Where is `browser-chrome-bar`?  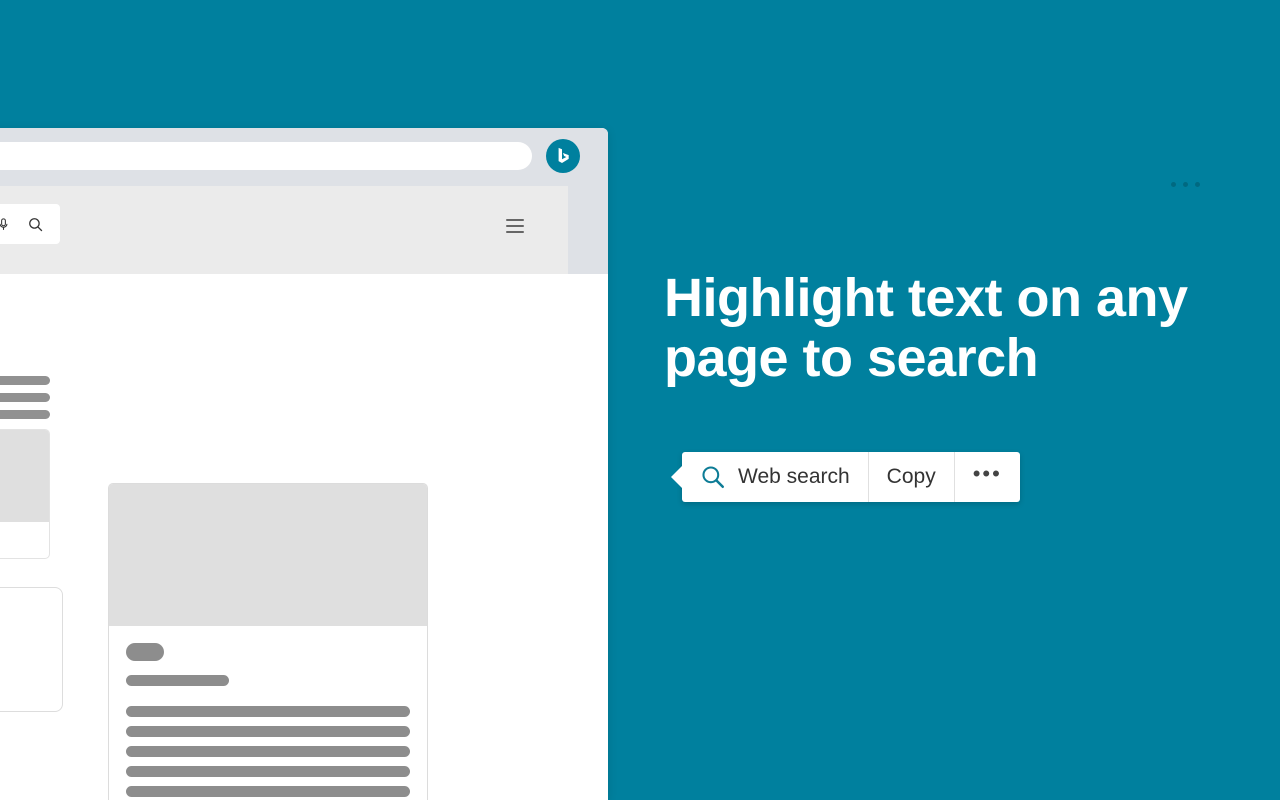
browser-chrome-bar is located at coordinates (304, 157).